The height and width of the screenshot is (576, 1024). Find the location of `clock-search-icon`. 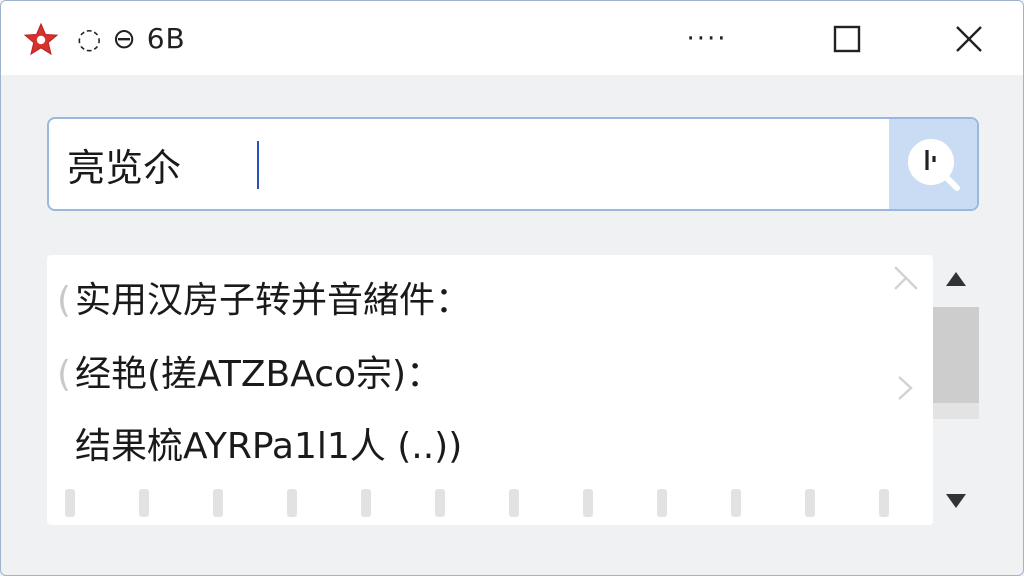

clock-search-icon is located at coordinates (934, 165).